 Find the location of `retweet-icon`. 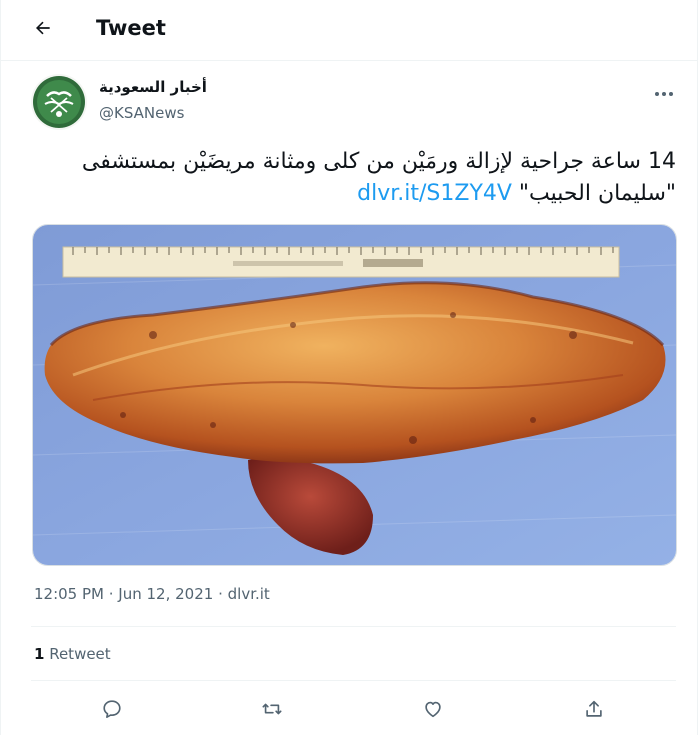

retweet-icon is located at coordinates (272, 711).